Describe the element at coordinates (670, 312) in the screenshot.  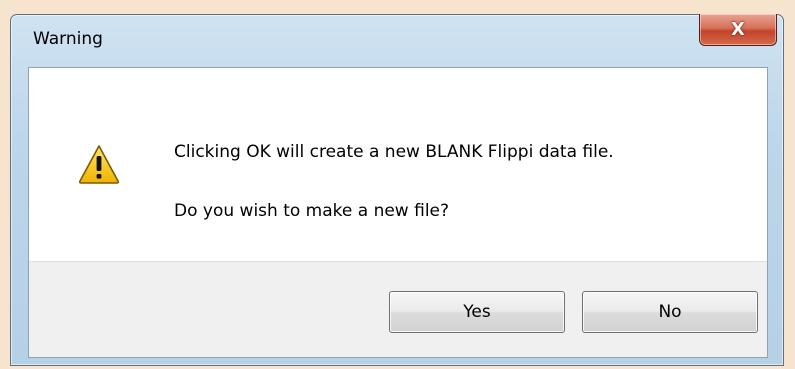
I see `no-button: No` at that location.